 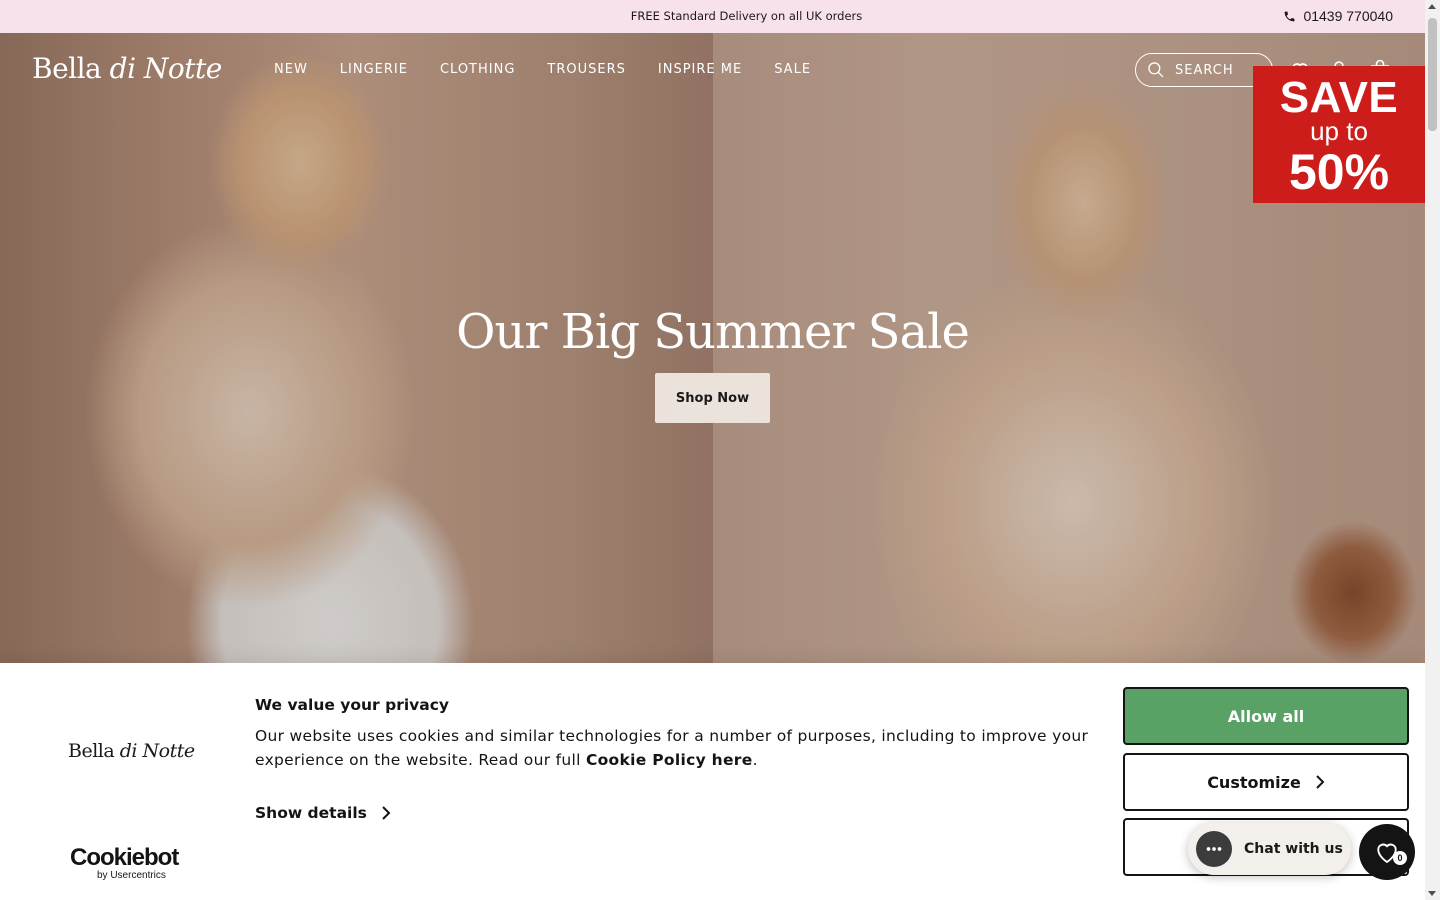 I want to click on chat-widget: Chat with us, so click(x=1269, y=849).